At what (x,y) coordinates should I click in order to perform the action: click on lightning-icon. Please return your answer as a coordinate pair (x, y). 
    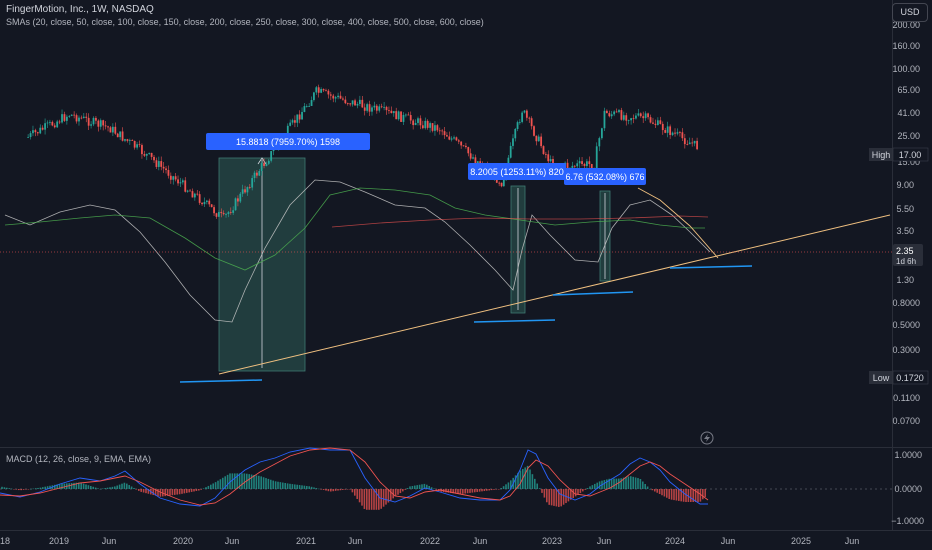
    Looking at the image, I should click on (707, 438).